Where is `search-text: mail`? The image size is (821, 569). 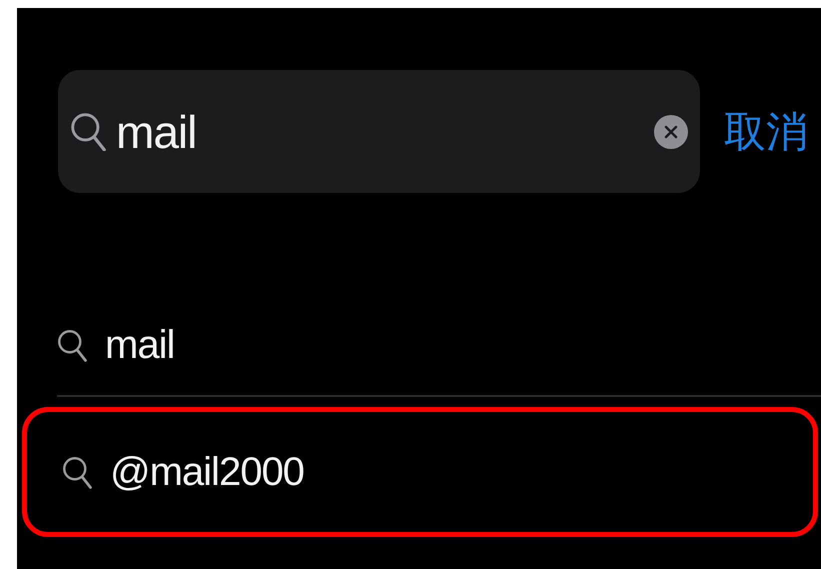 search-text: mail is located at coordinates (157, 131).